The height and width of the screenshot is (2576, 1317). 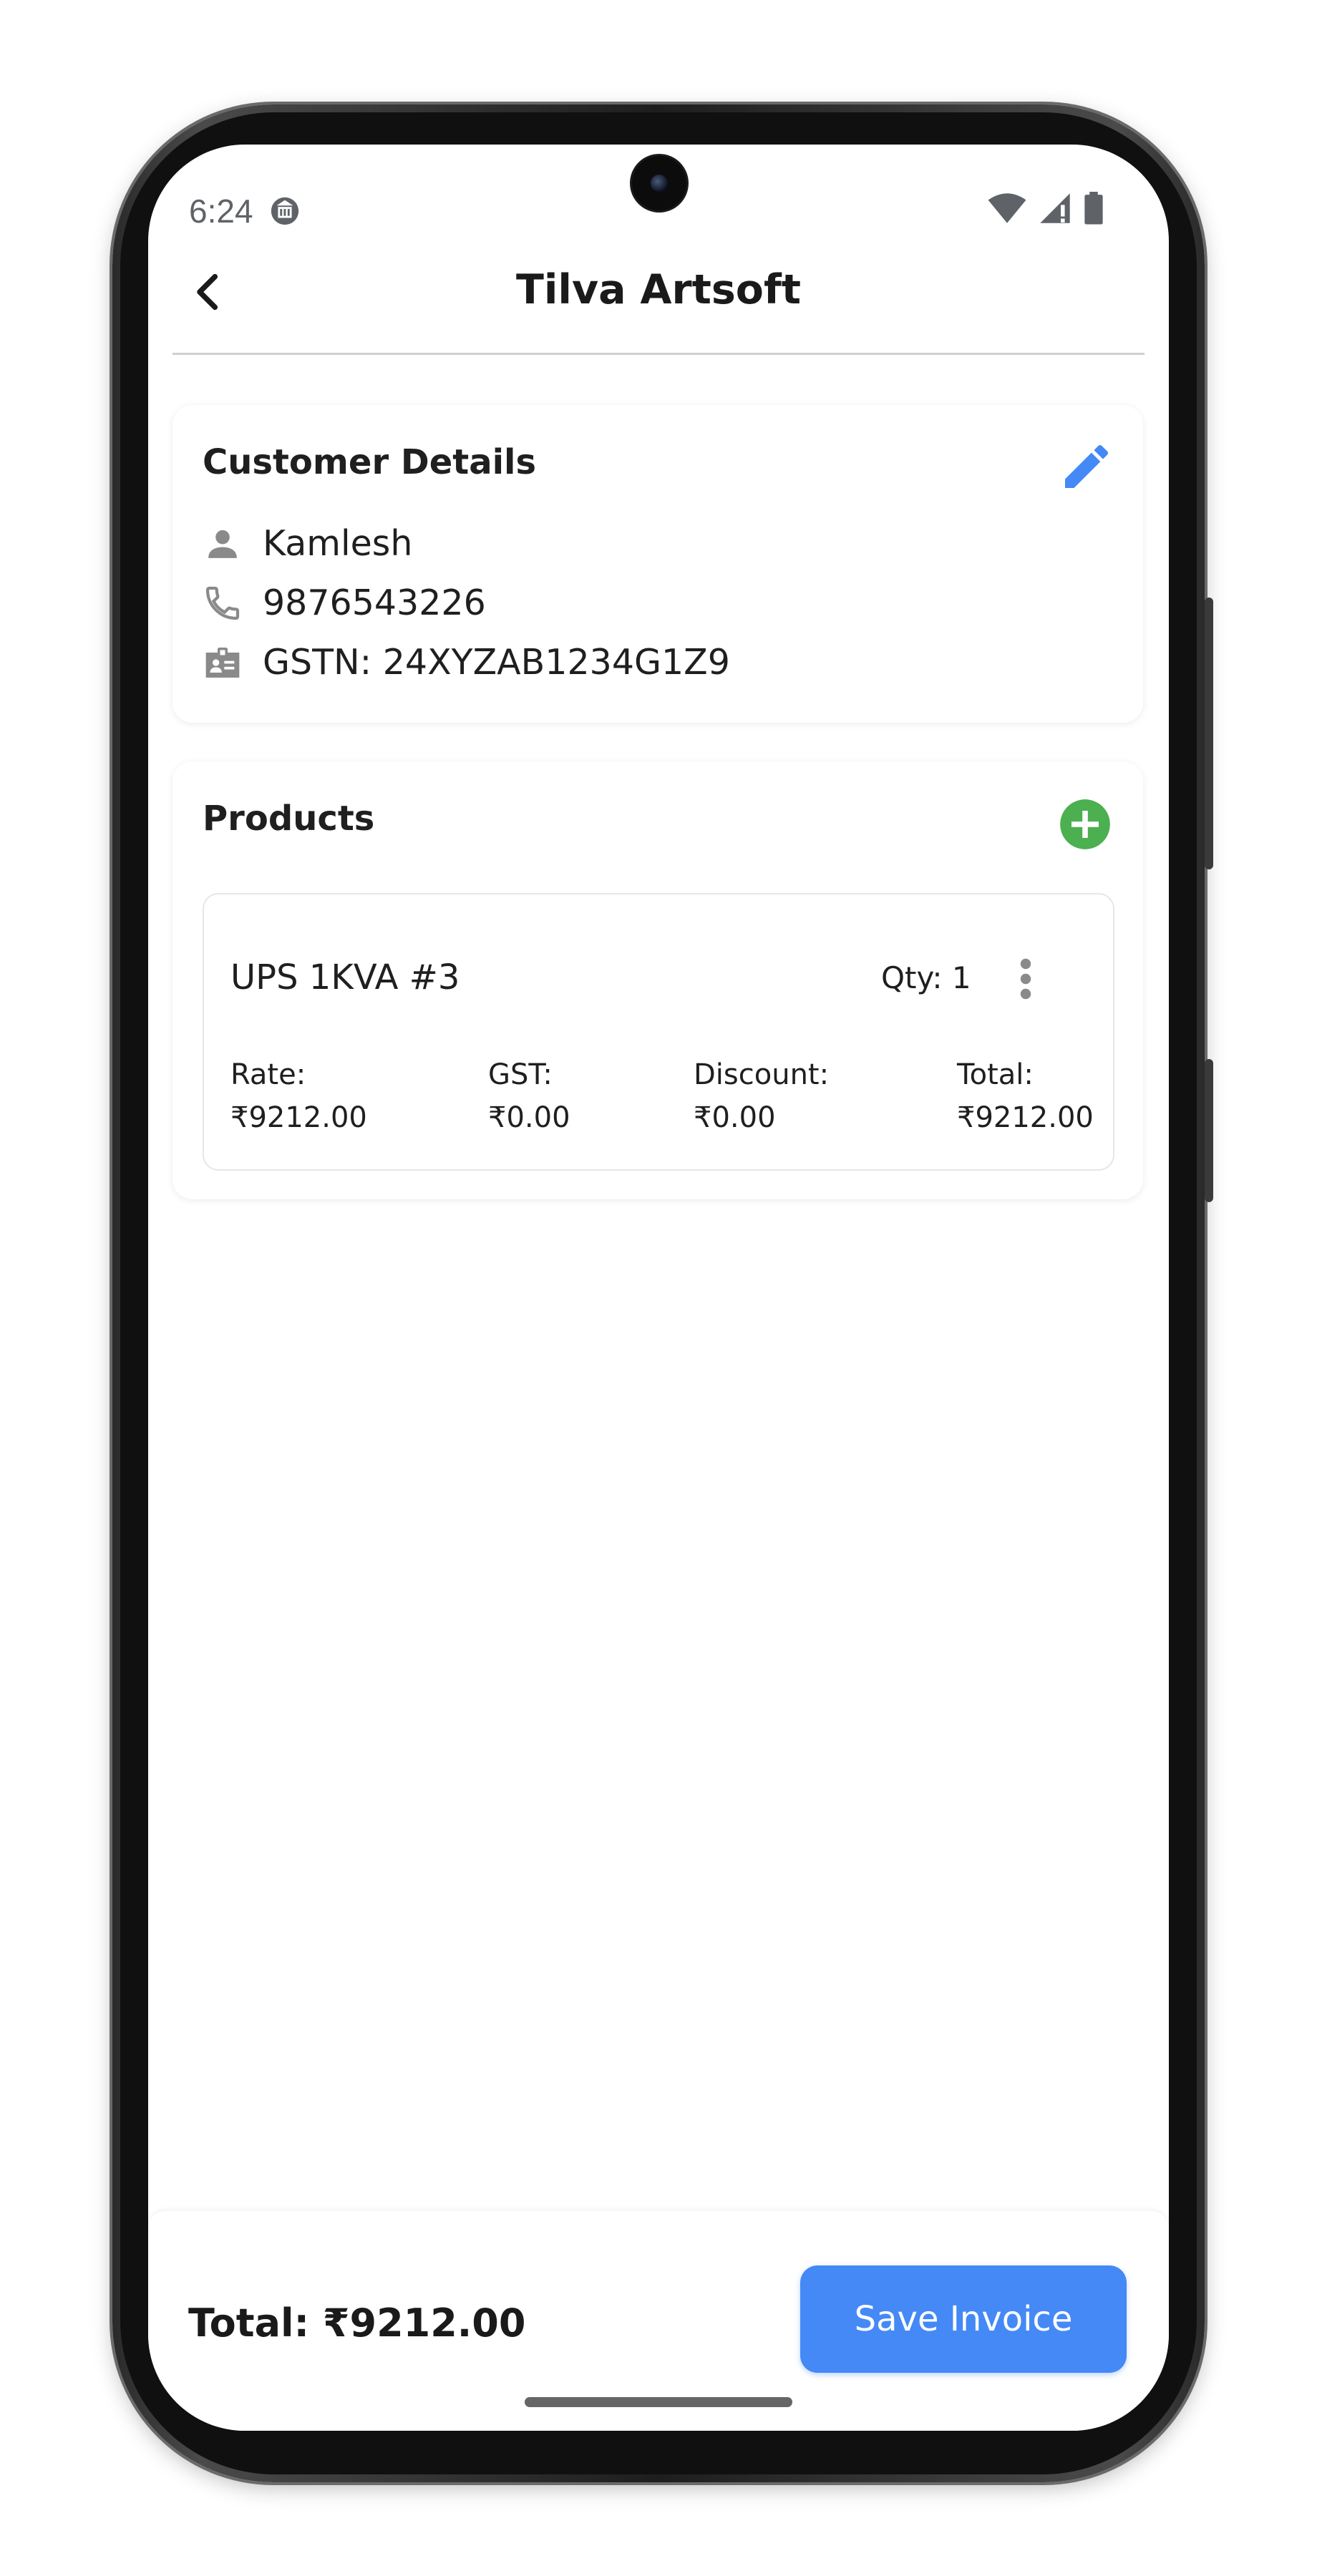 I want to click on customer-phone-row: 9876543226, so click(x=344, y=602).